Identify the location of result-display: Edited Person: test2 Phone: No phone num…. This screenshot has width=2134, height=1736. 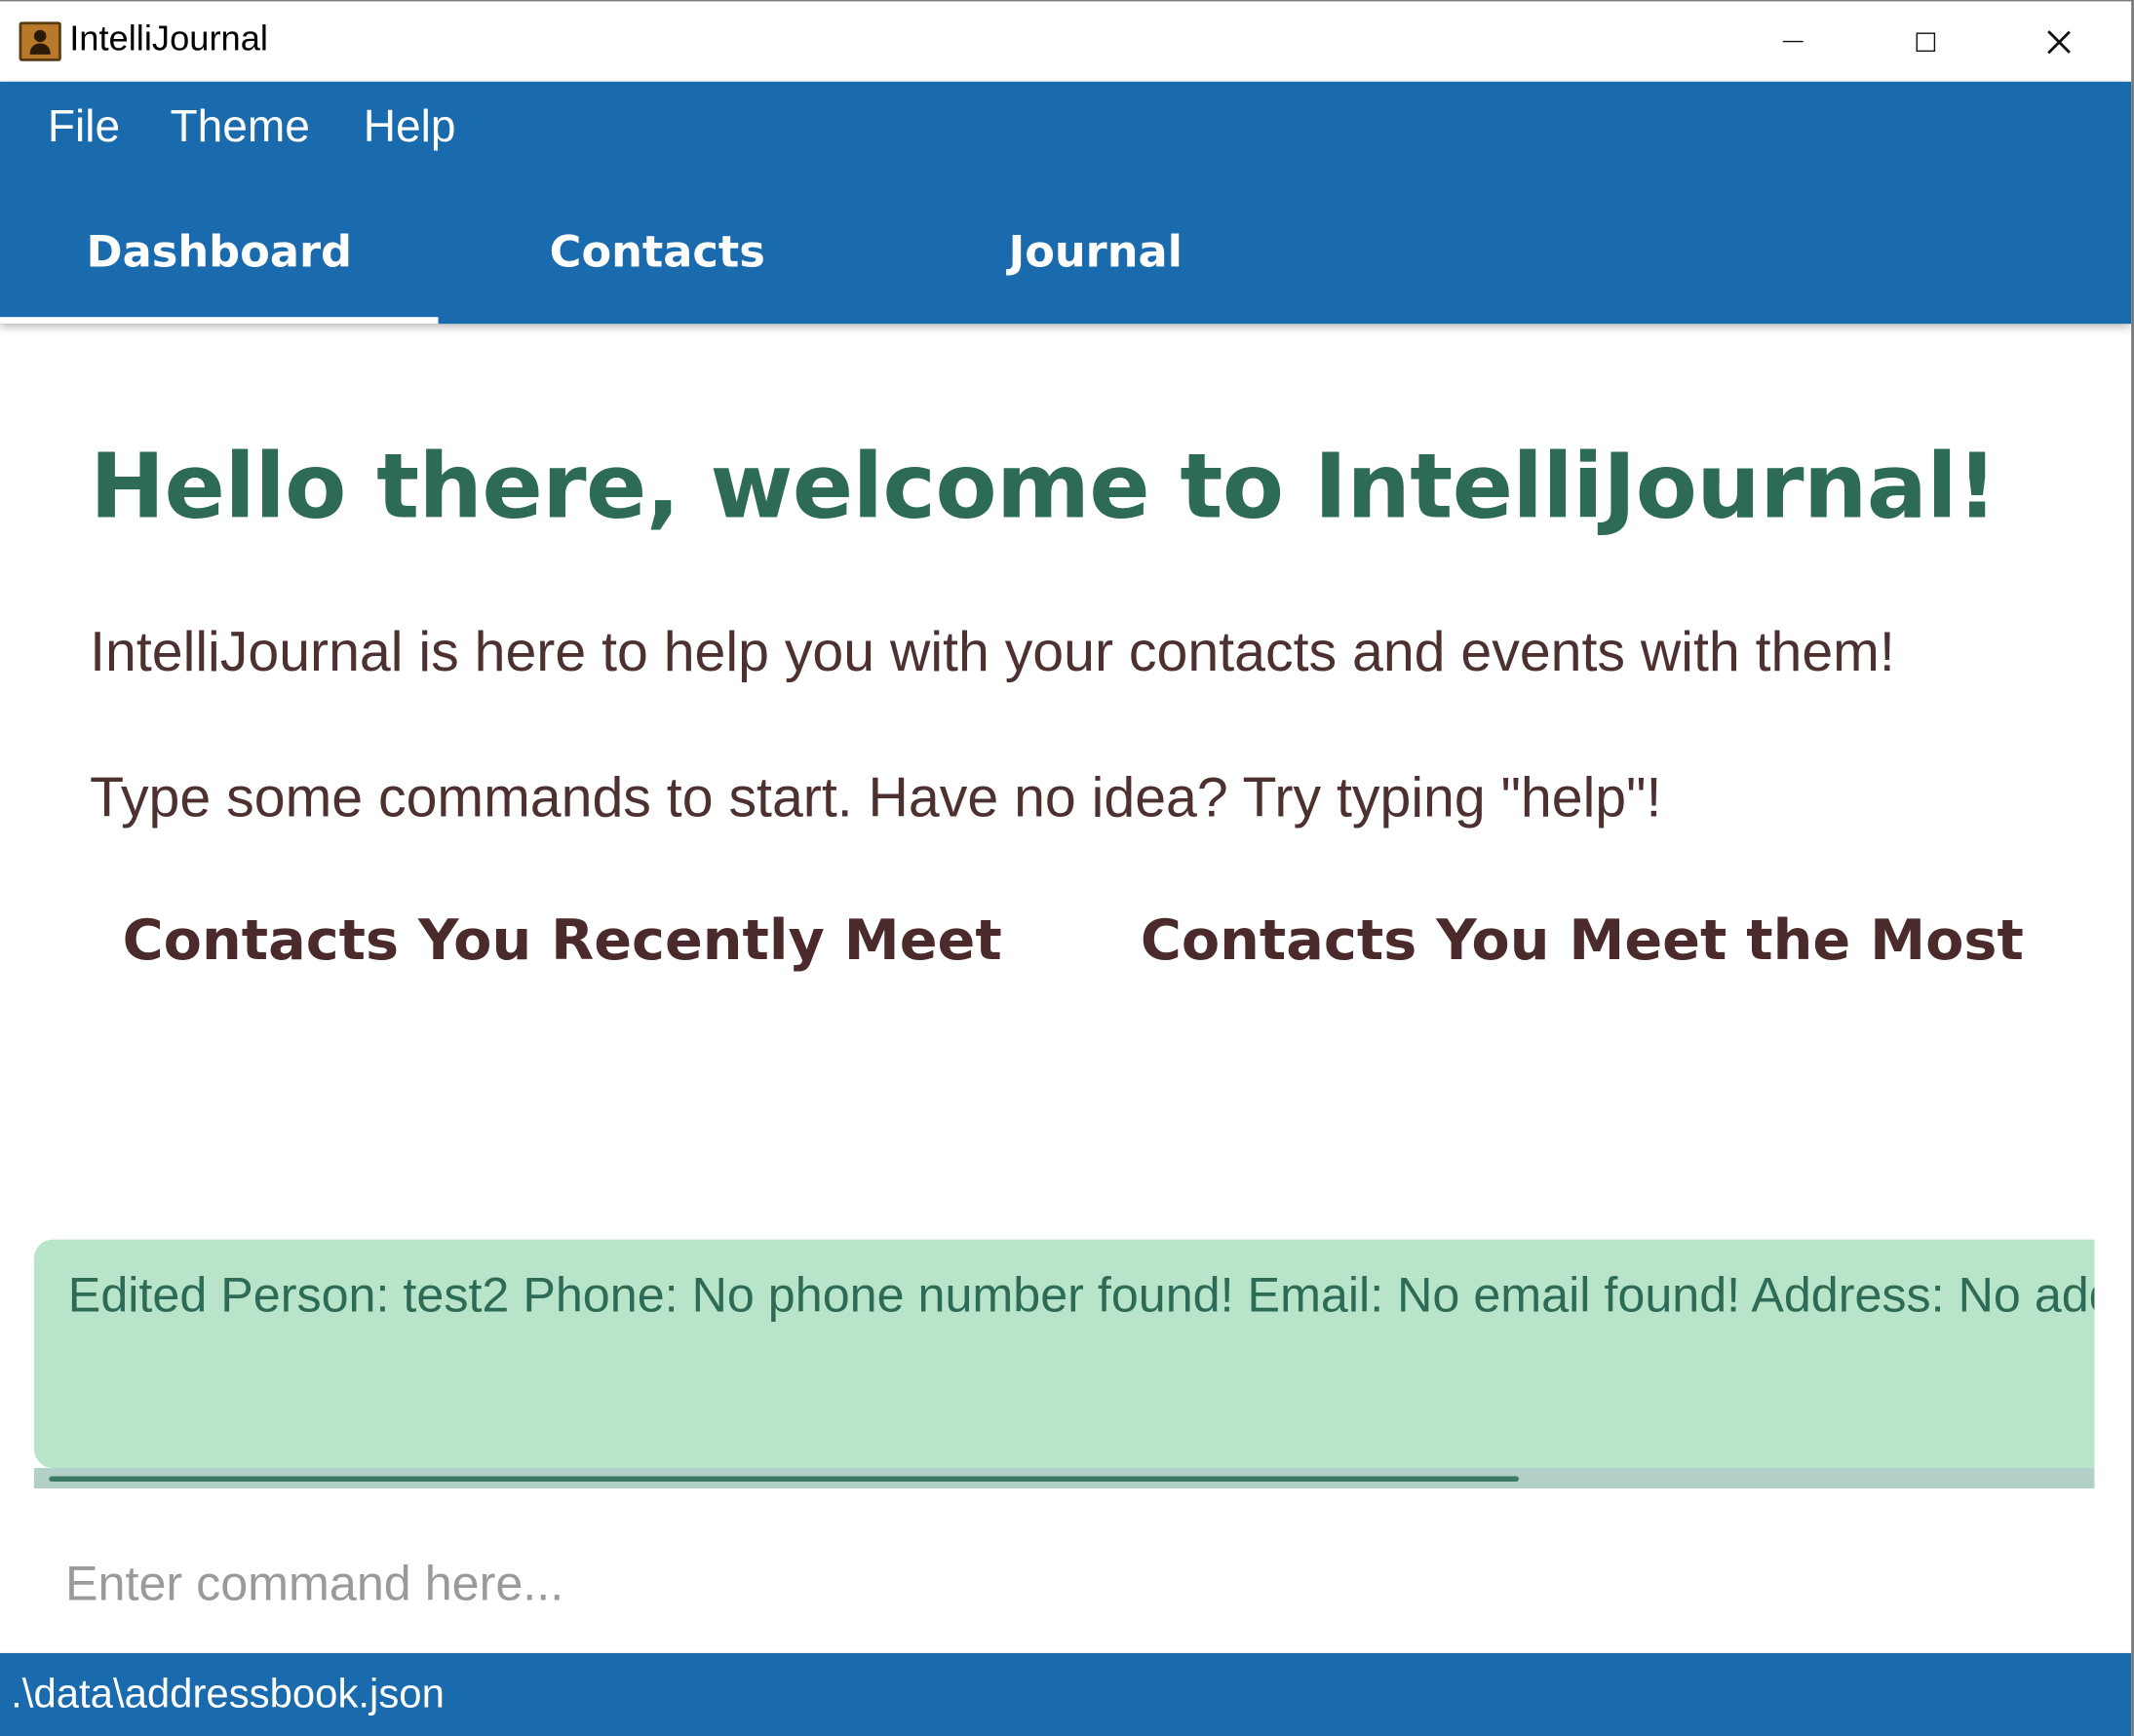
(1064, 1364).